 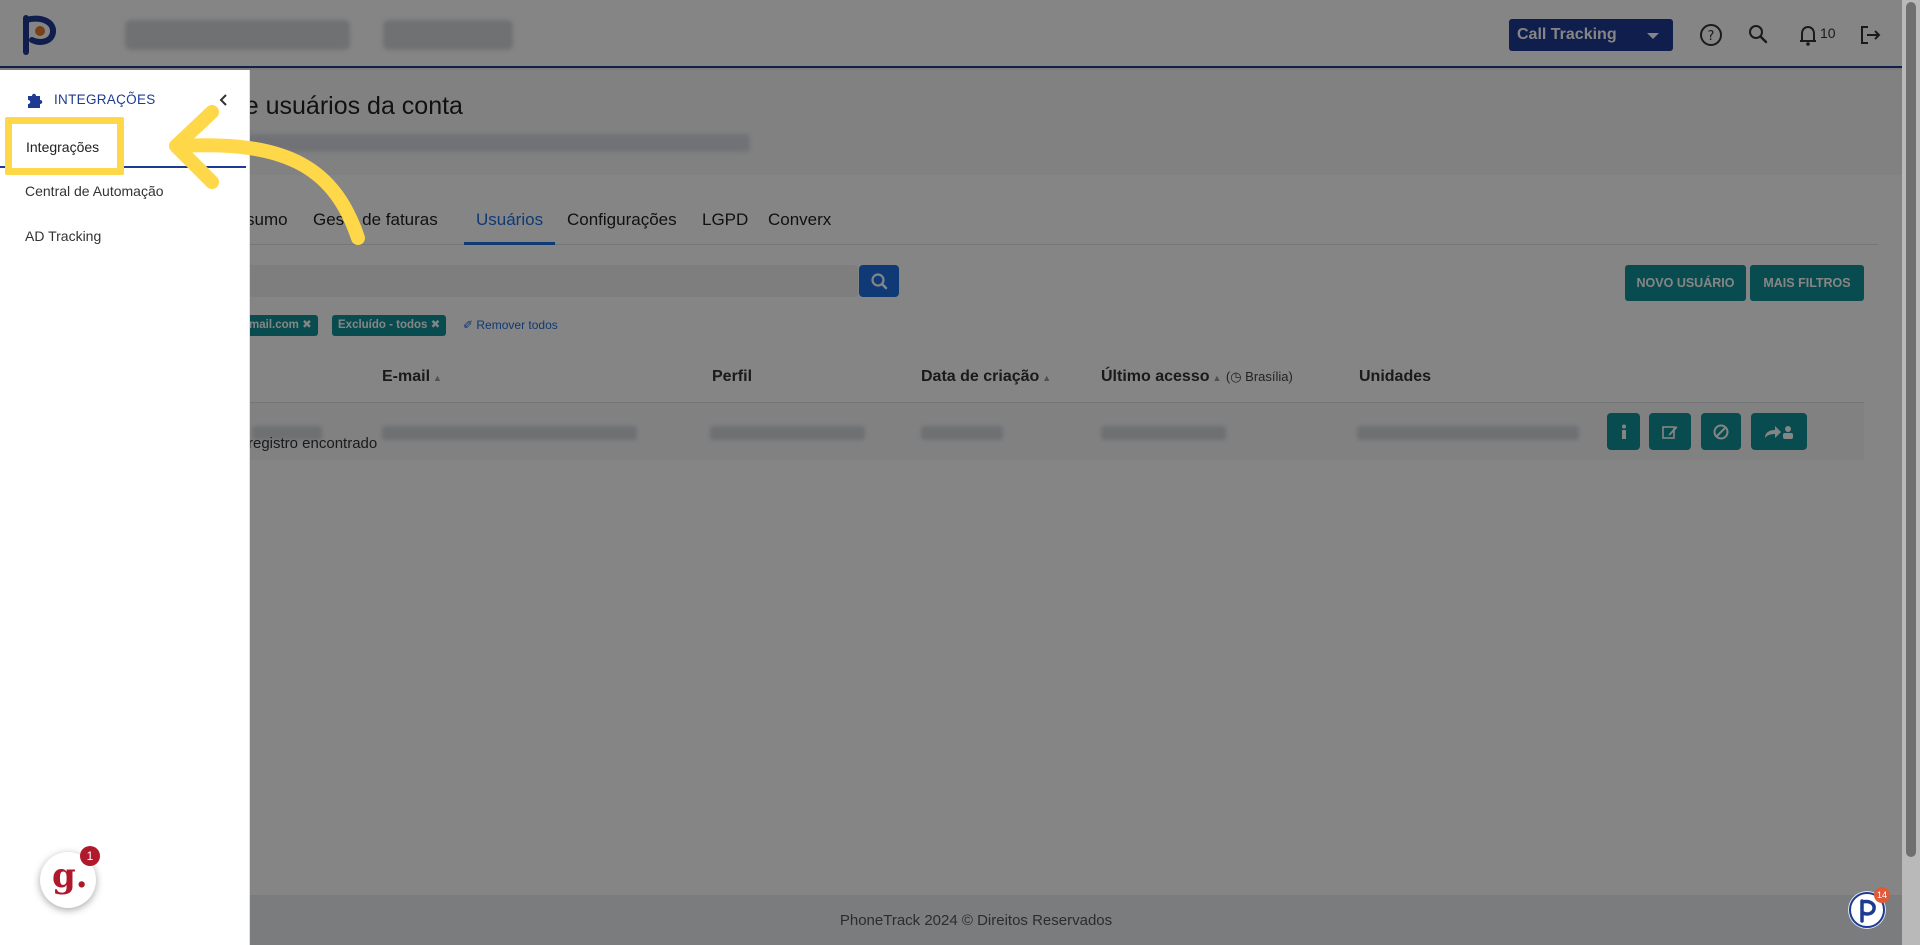 I want to click on user-selector-blurred, so click(x=448, y=35).